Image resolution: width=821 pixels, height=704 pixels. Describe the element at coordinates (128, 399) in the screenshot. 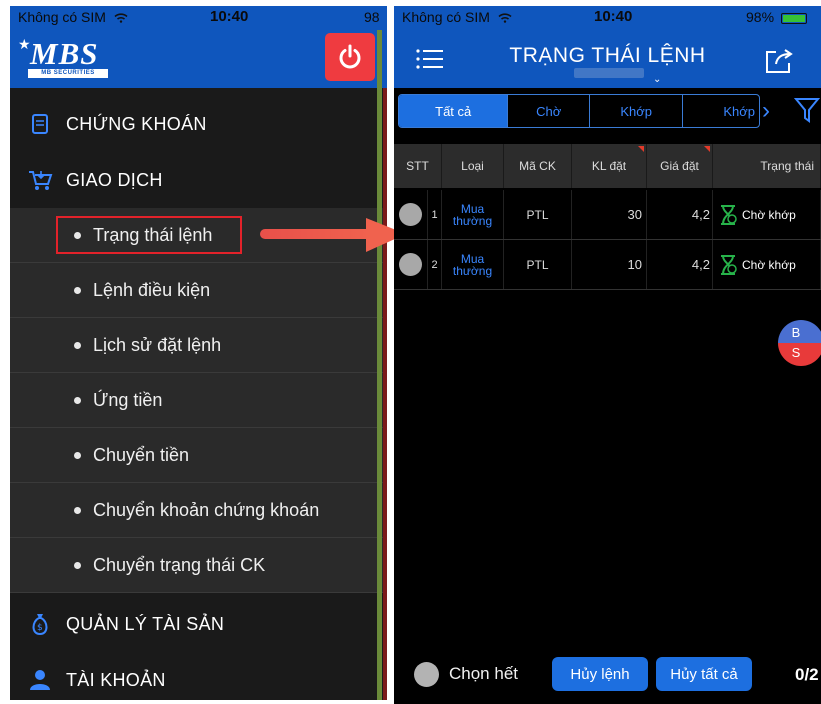

I see `submenu-label: Ứng tiền` at that location.